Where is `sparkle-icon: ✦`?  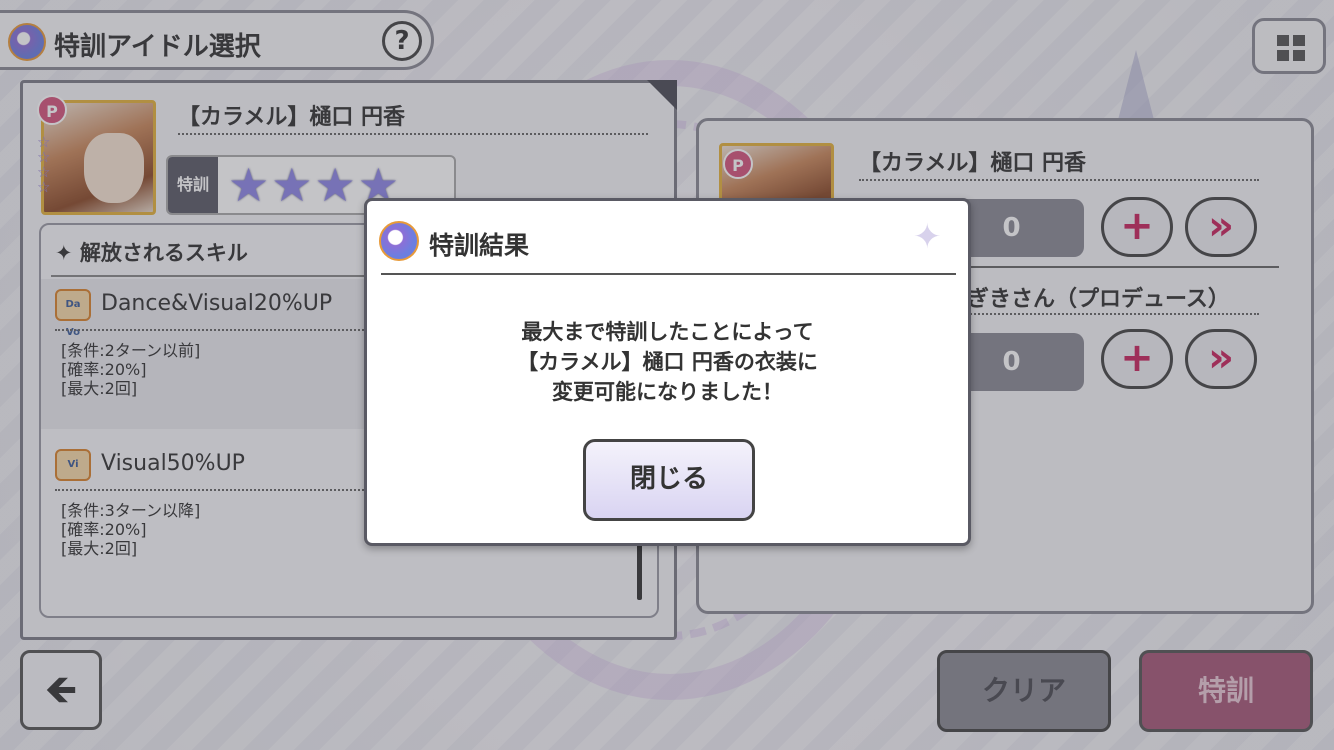
sparkle-icon: ✦ is located at coordinates (927, 237).